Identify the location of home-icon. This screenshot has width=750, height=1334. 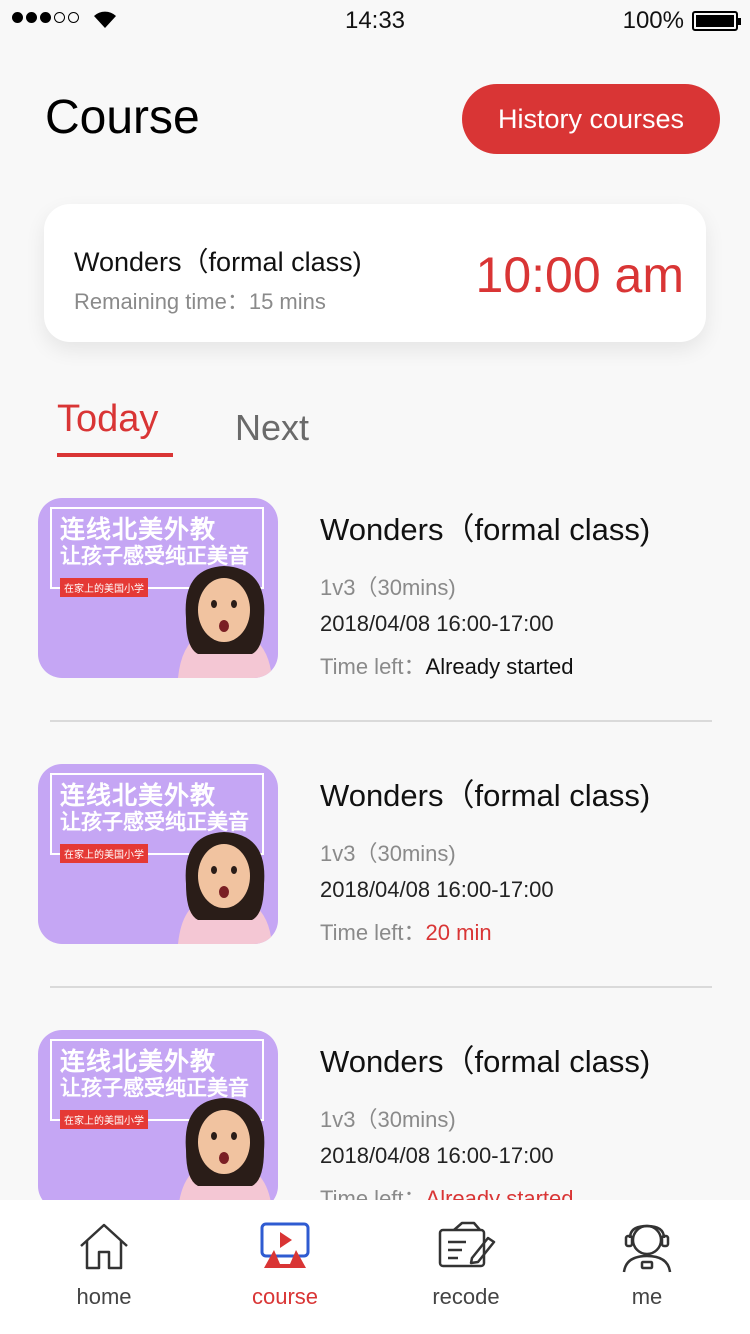
(104, 1246).